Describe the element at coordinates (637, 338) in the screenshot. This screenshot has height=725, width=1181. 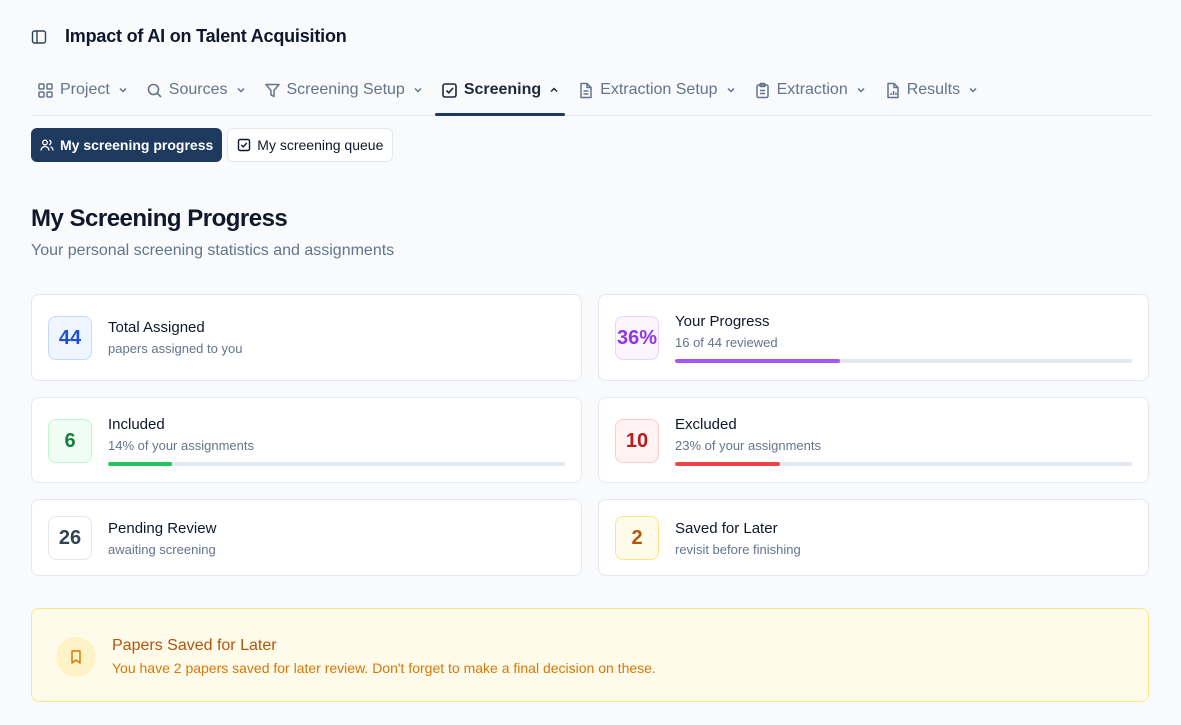
I see `progress-percent-value: 36%` at that location.